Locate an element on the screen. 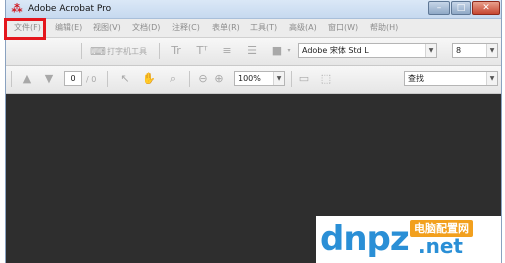 The width and height of the screenshot is (505, 263). watermark-domain: .net is located at coordinates (440, 246).